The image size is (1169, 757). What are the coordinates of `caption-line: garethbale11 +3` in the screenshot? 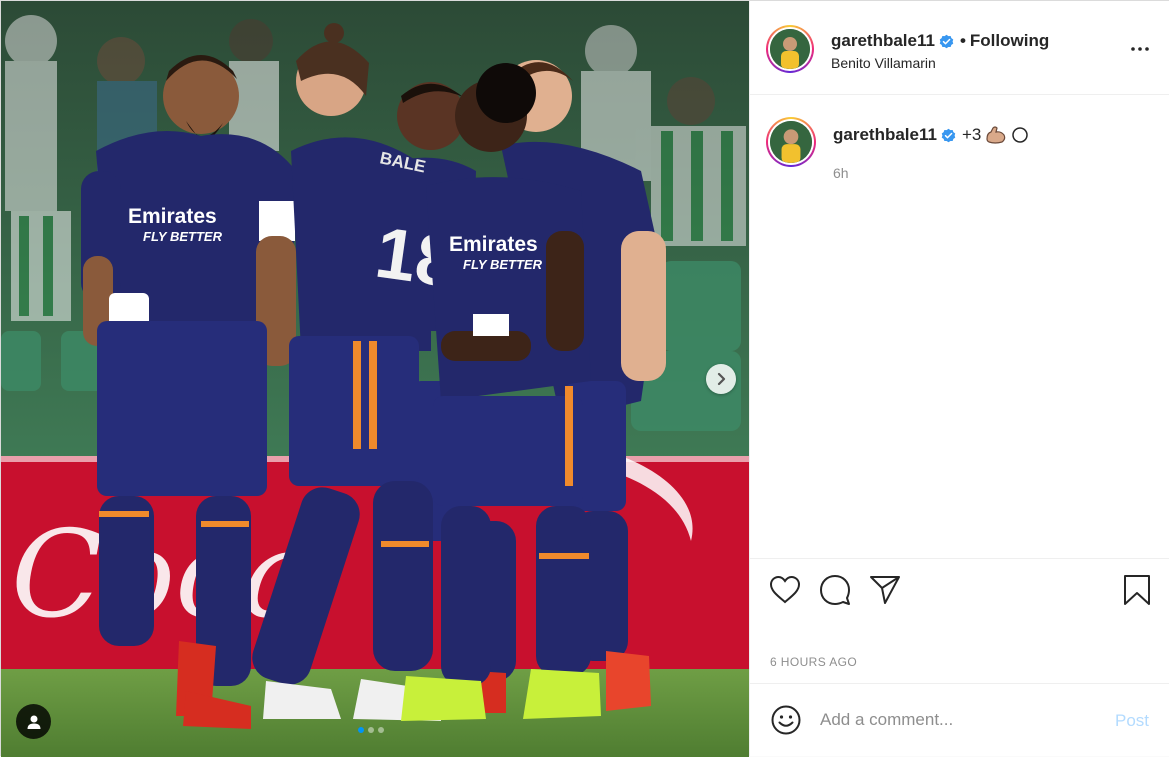 It's located at (931, 135).